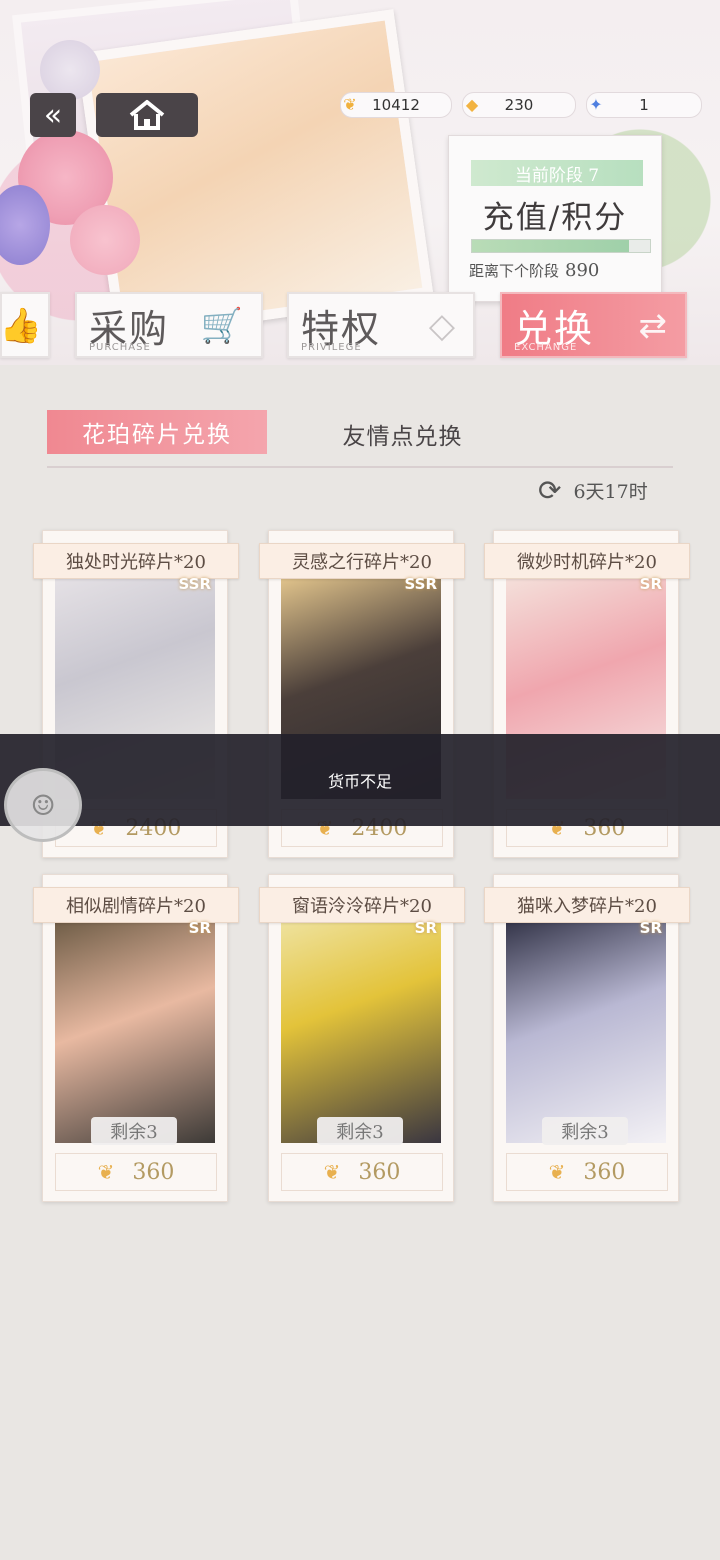 This screenshot has height=1560, width=720. I want to click on exchange-icon: ⇄, so click(653, 326).